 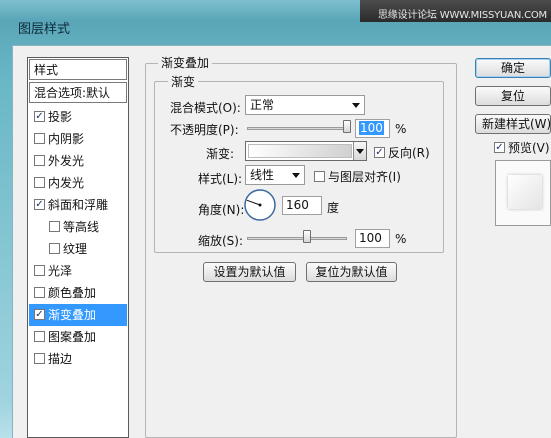 I want to click on style-list-item: 内阴影, so click(x=78, y=139).